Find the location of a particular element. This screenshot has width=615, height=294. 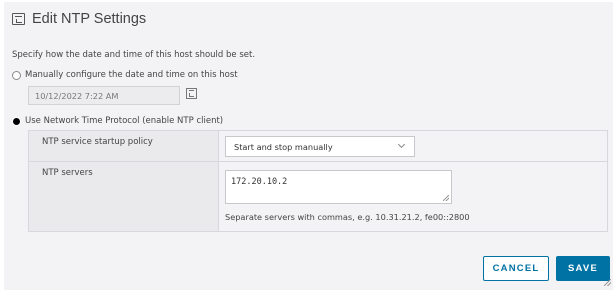

manual-radio is located at coordinates (16, 75).